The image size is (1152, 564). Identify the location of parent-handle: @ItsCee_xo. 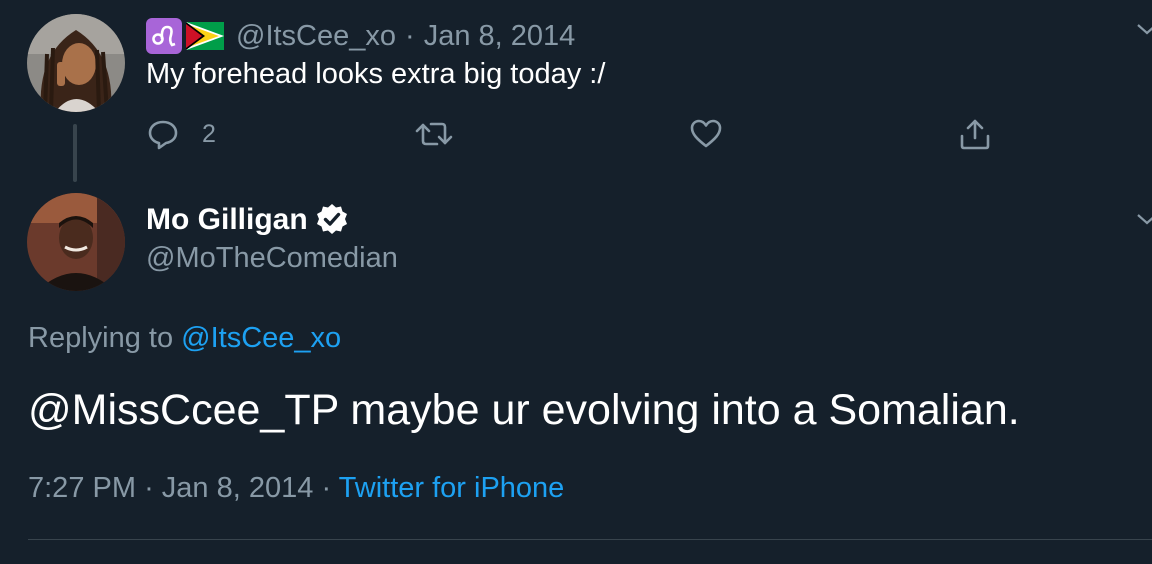
(316, 36).